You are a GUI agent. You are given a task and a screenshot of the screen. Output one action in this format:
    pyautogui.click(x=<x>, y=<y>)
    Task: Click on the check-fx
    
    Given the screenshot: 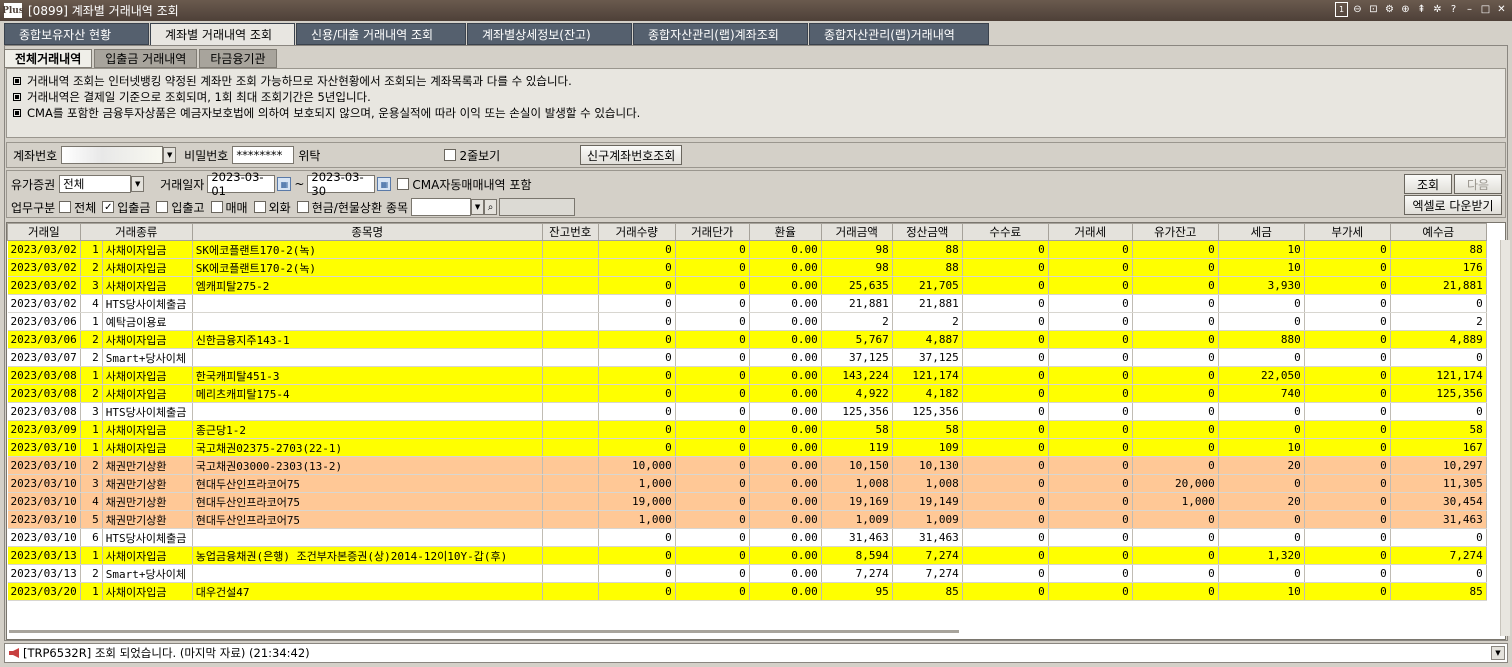 What is the action you would take?
    pyautogui.click(x=259, y=207)
    